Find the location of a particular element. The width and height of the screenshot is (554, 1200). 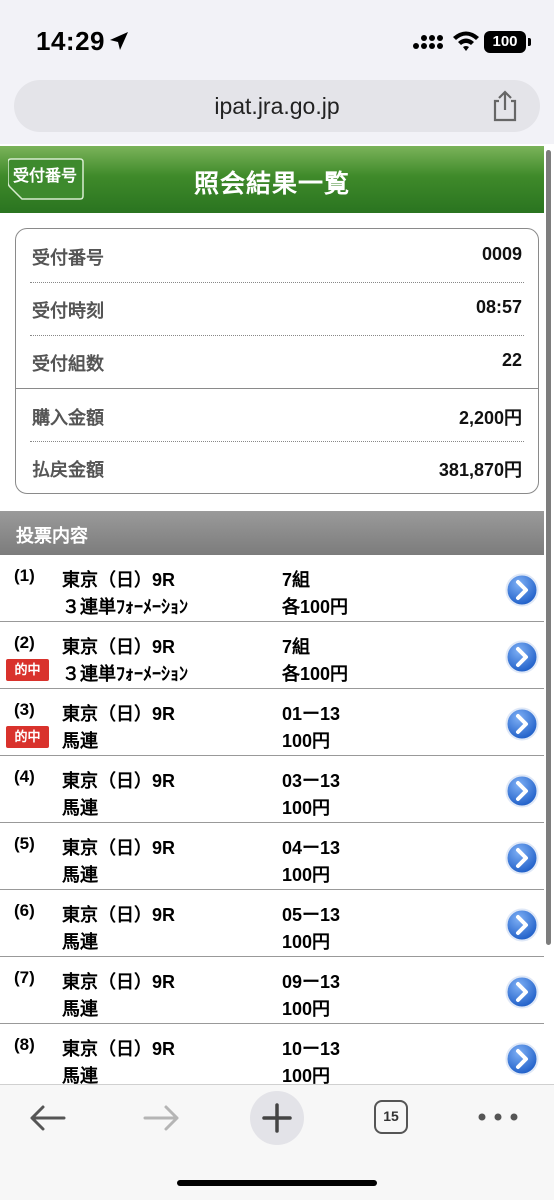

item-combination: 09ー13 is located at coordinates (311, 982).